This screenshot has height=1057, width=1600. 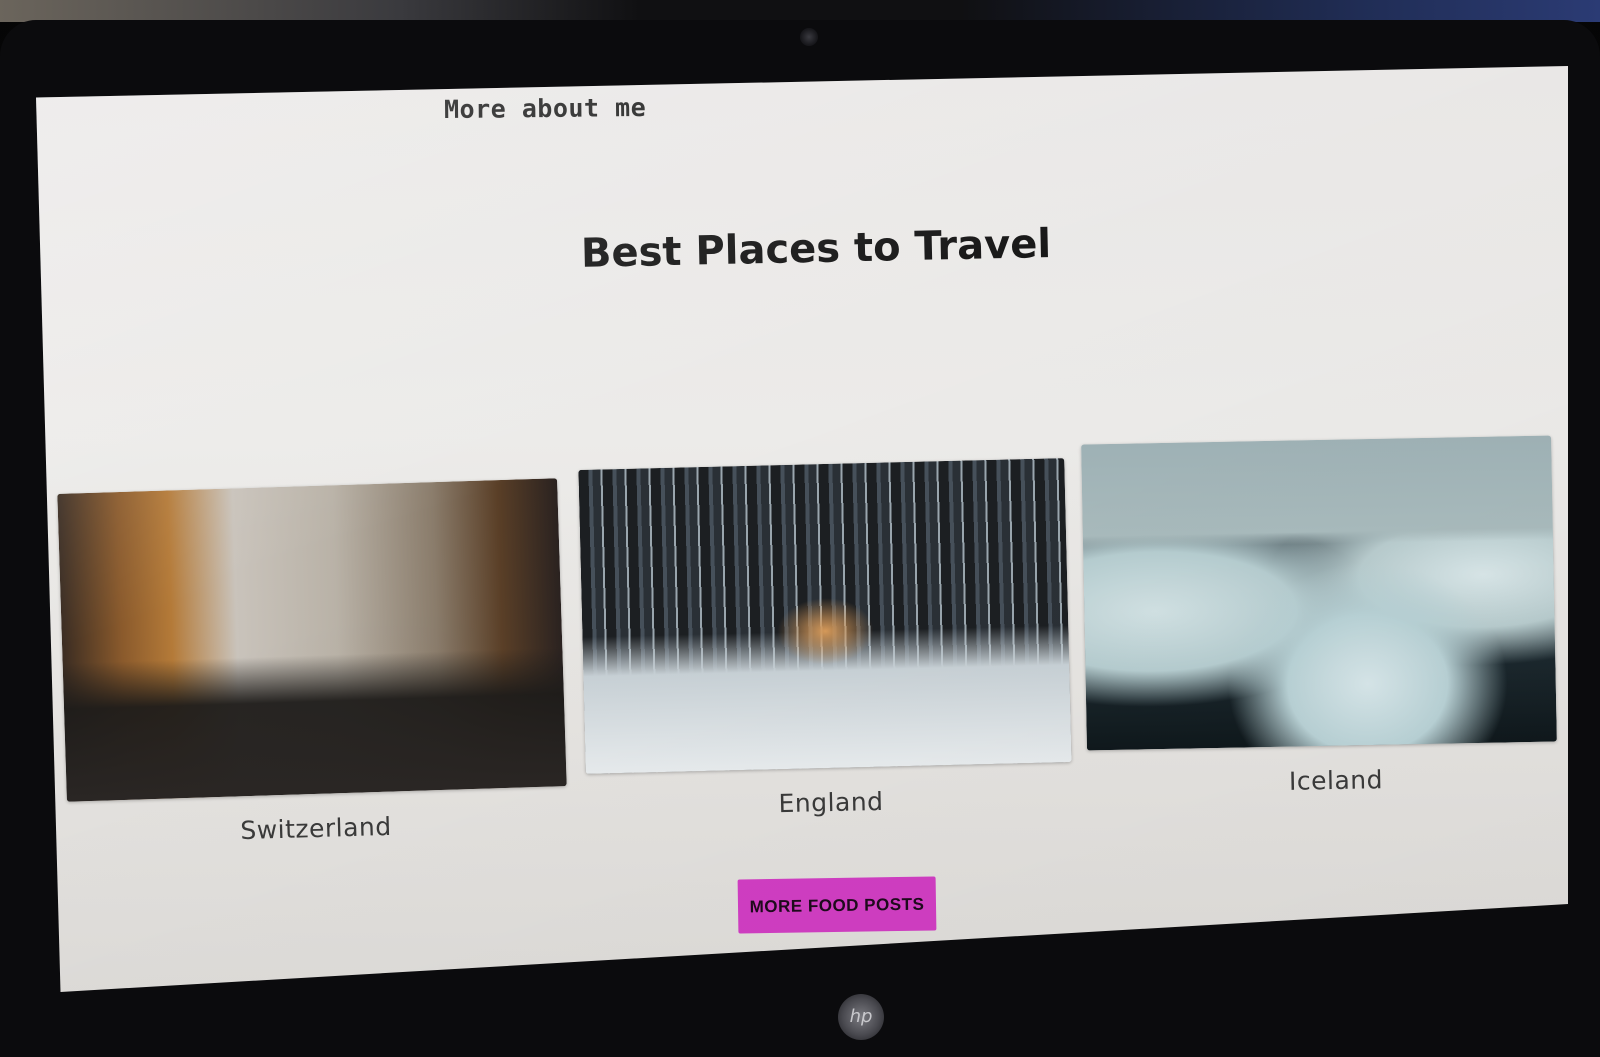 What do you see at coordinates (1319, 593) in the screenshot?
I see `iceland-photo` at bounding box center [1319, 593].